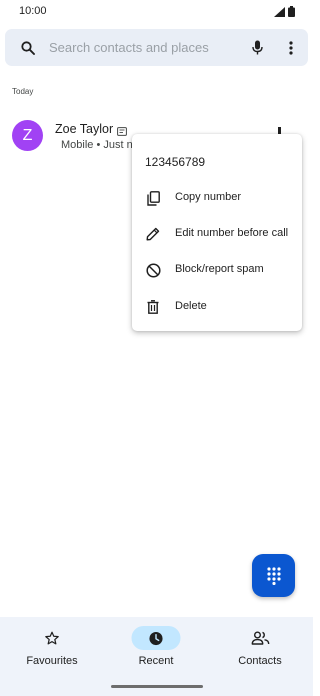 Image resolution: width=320 pixels, height=696 pixels. Describe the element at coordinates (219, 269) in the screenshot. I see `menu-item-label: Block/report spam` at that location.